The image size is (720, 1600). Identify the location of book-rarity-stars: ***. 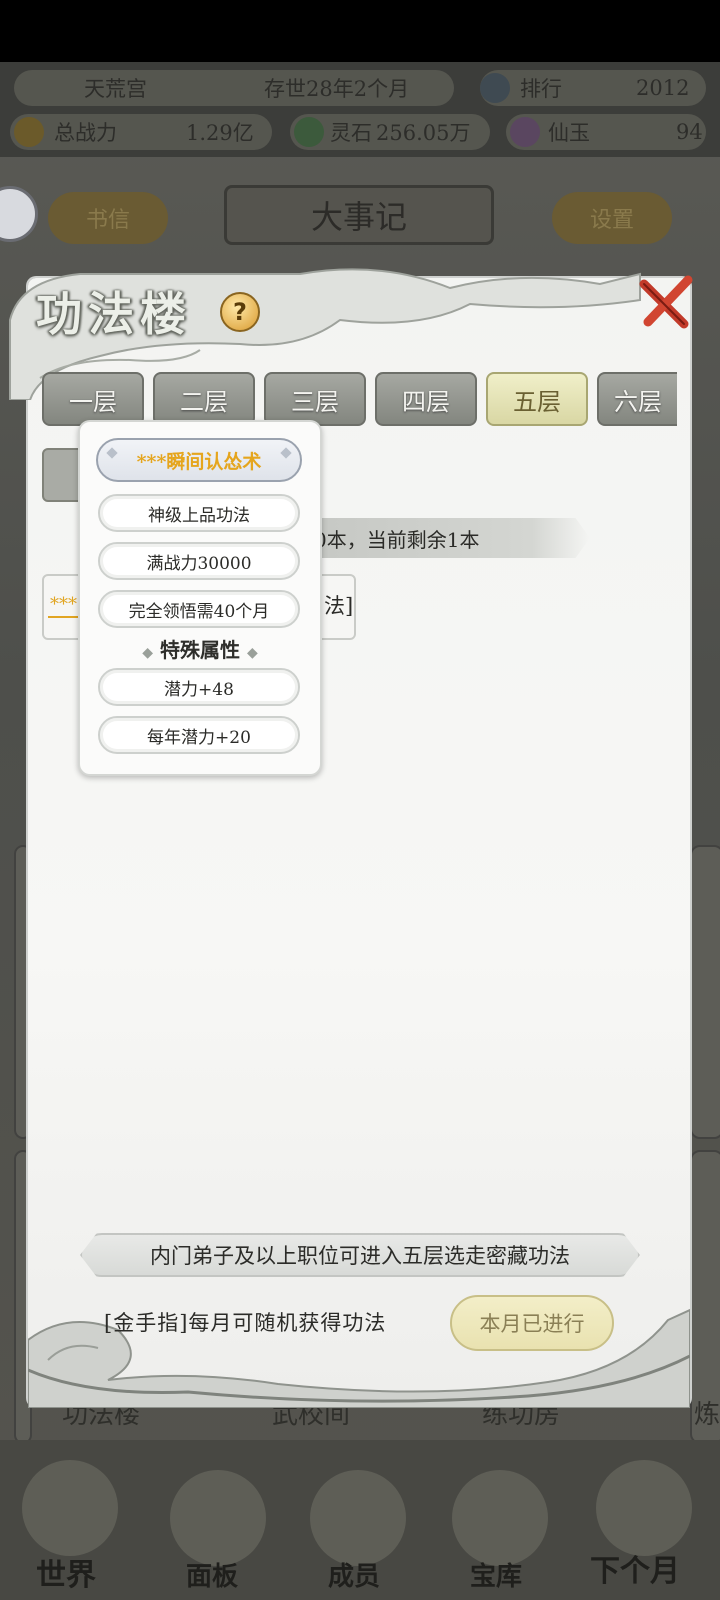
(63, 604).